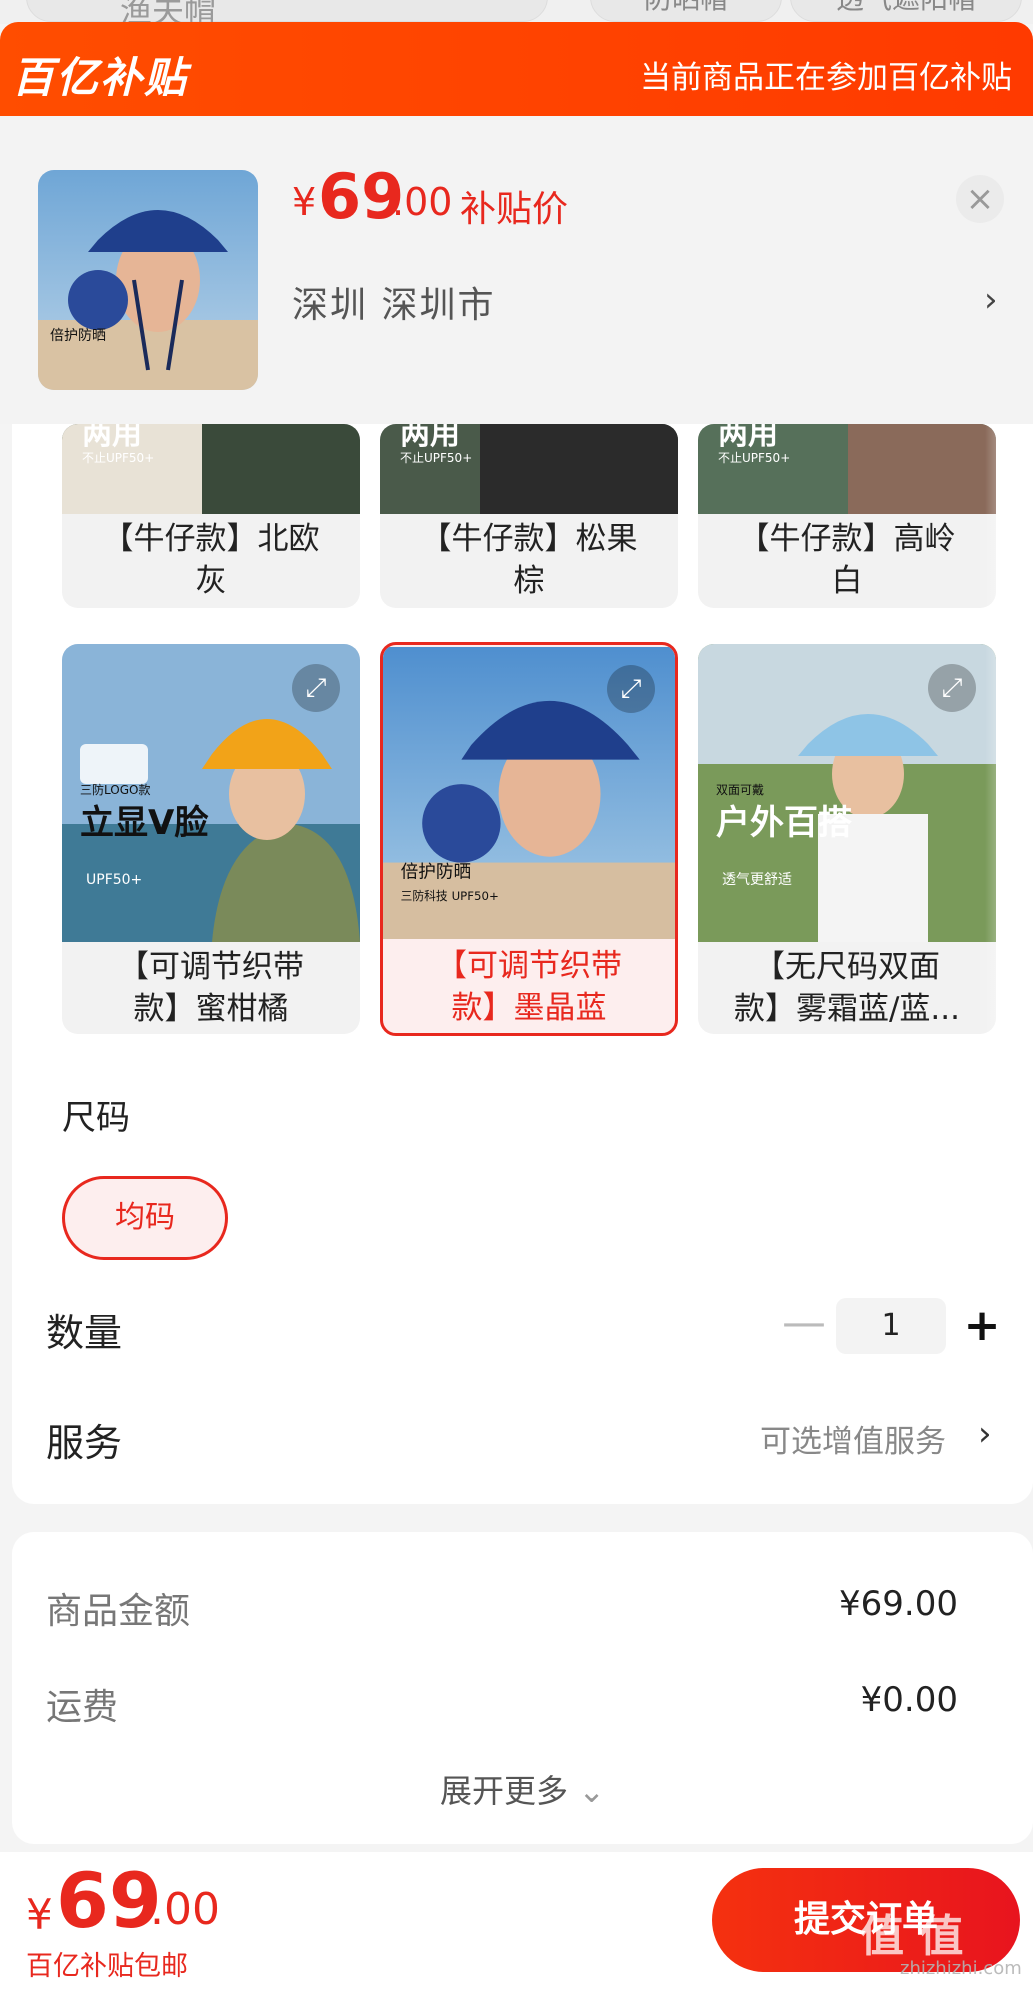 This screenshot has width=1033, height=1990. Describe the element at coordinates (115, 789) in the screenshot. I see `variant-tag: 三防LOGO款` at that location.